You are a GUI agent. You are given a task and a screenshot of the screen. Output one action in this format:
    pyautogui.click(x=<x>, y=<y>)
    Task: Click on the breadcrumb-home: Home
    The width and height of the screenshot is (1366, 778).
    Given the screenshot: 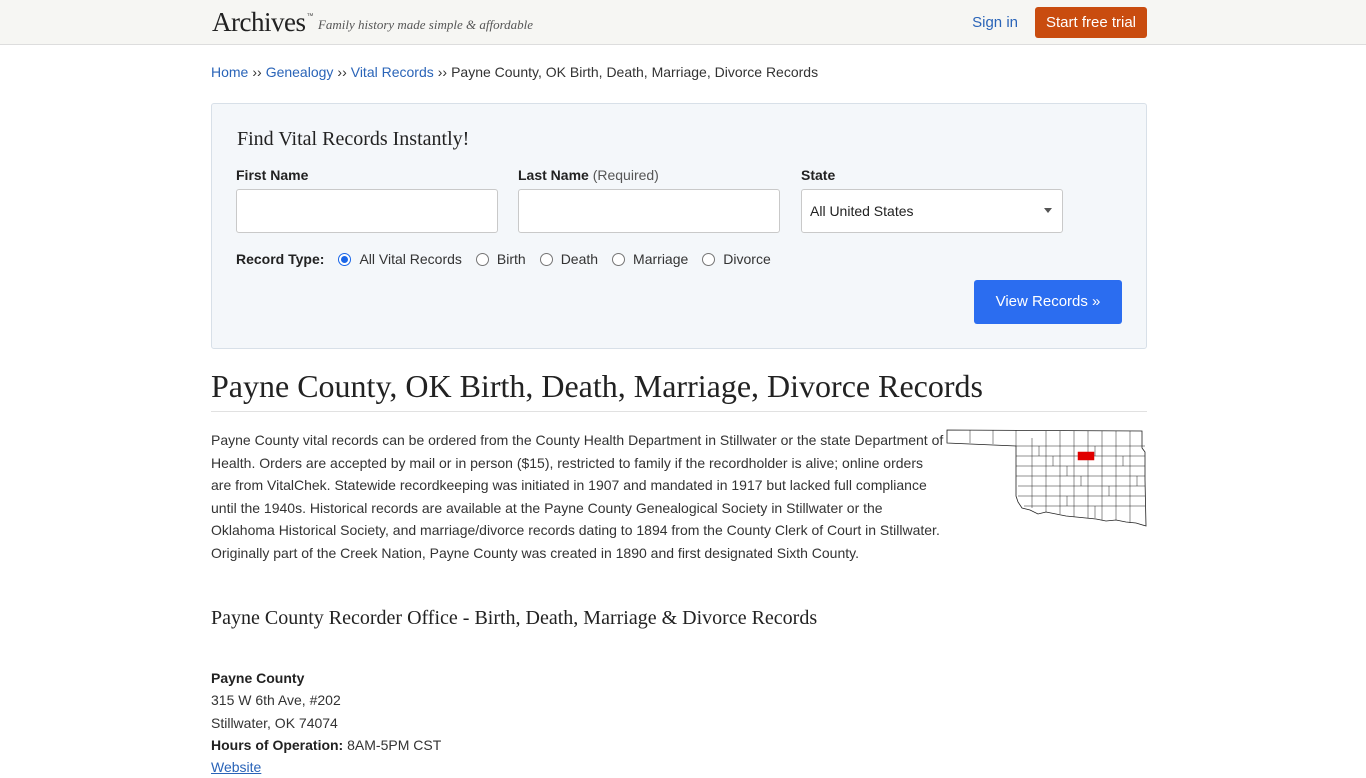 What is the action you would take?
    pyautogui.click(x=229, y=72)
    